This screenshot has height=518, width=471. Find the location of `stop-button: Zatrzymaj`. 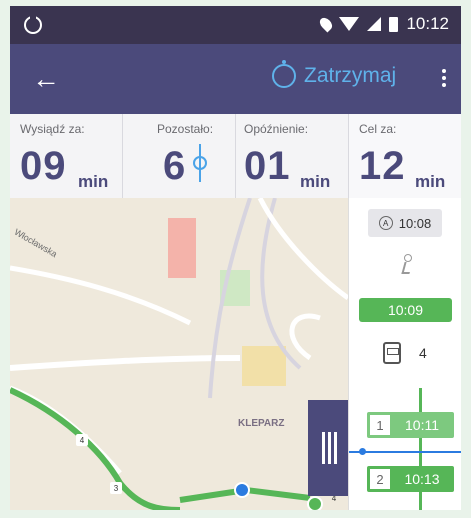

stop-button: Zatrzymaj is located at coordinates (334, 74).